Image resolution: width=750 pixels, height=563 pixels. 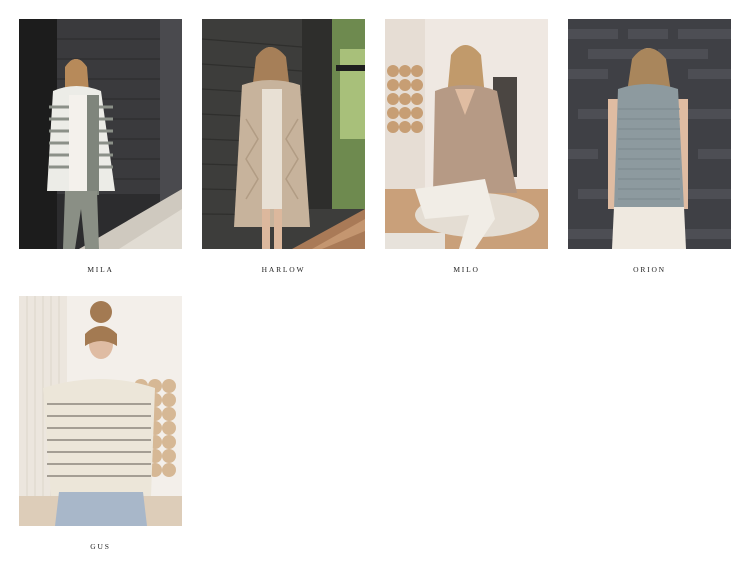 I want to click on product-card-mila: MILA, so click(x=100, y=146).